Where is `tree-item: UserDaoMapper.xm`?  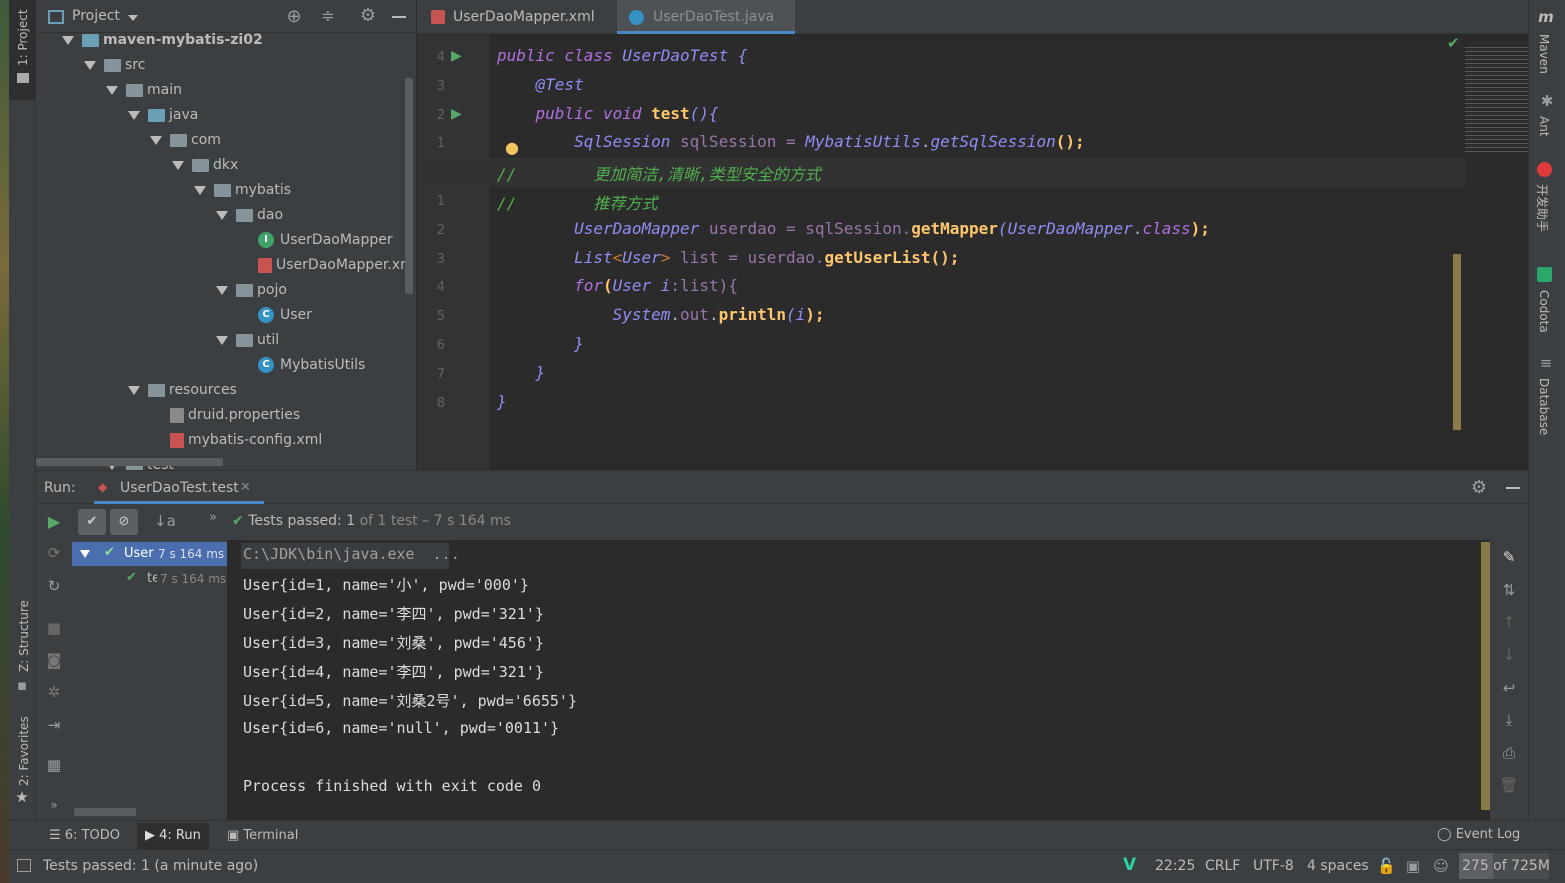 tree-item: UserDaoMapper.xm is located at coordinates (336, 265).